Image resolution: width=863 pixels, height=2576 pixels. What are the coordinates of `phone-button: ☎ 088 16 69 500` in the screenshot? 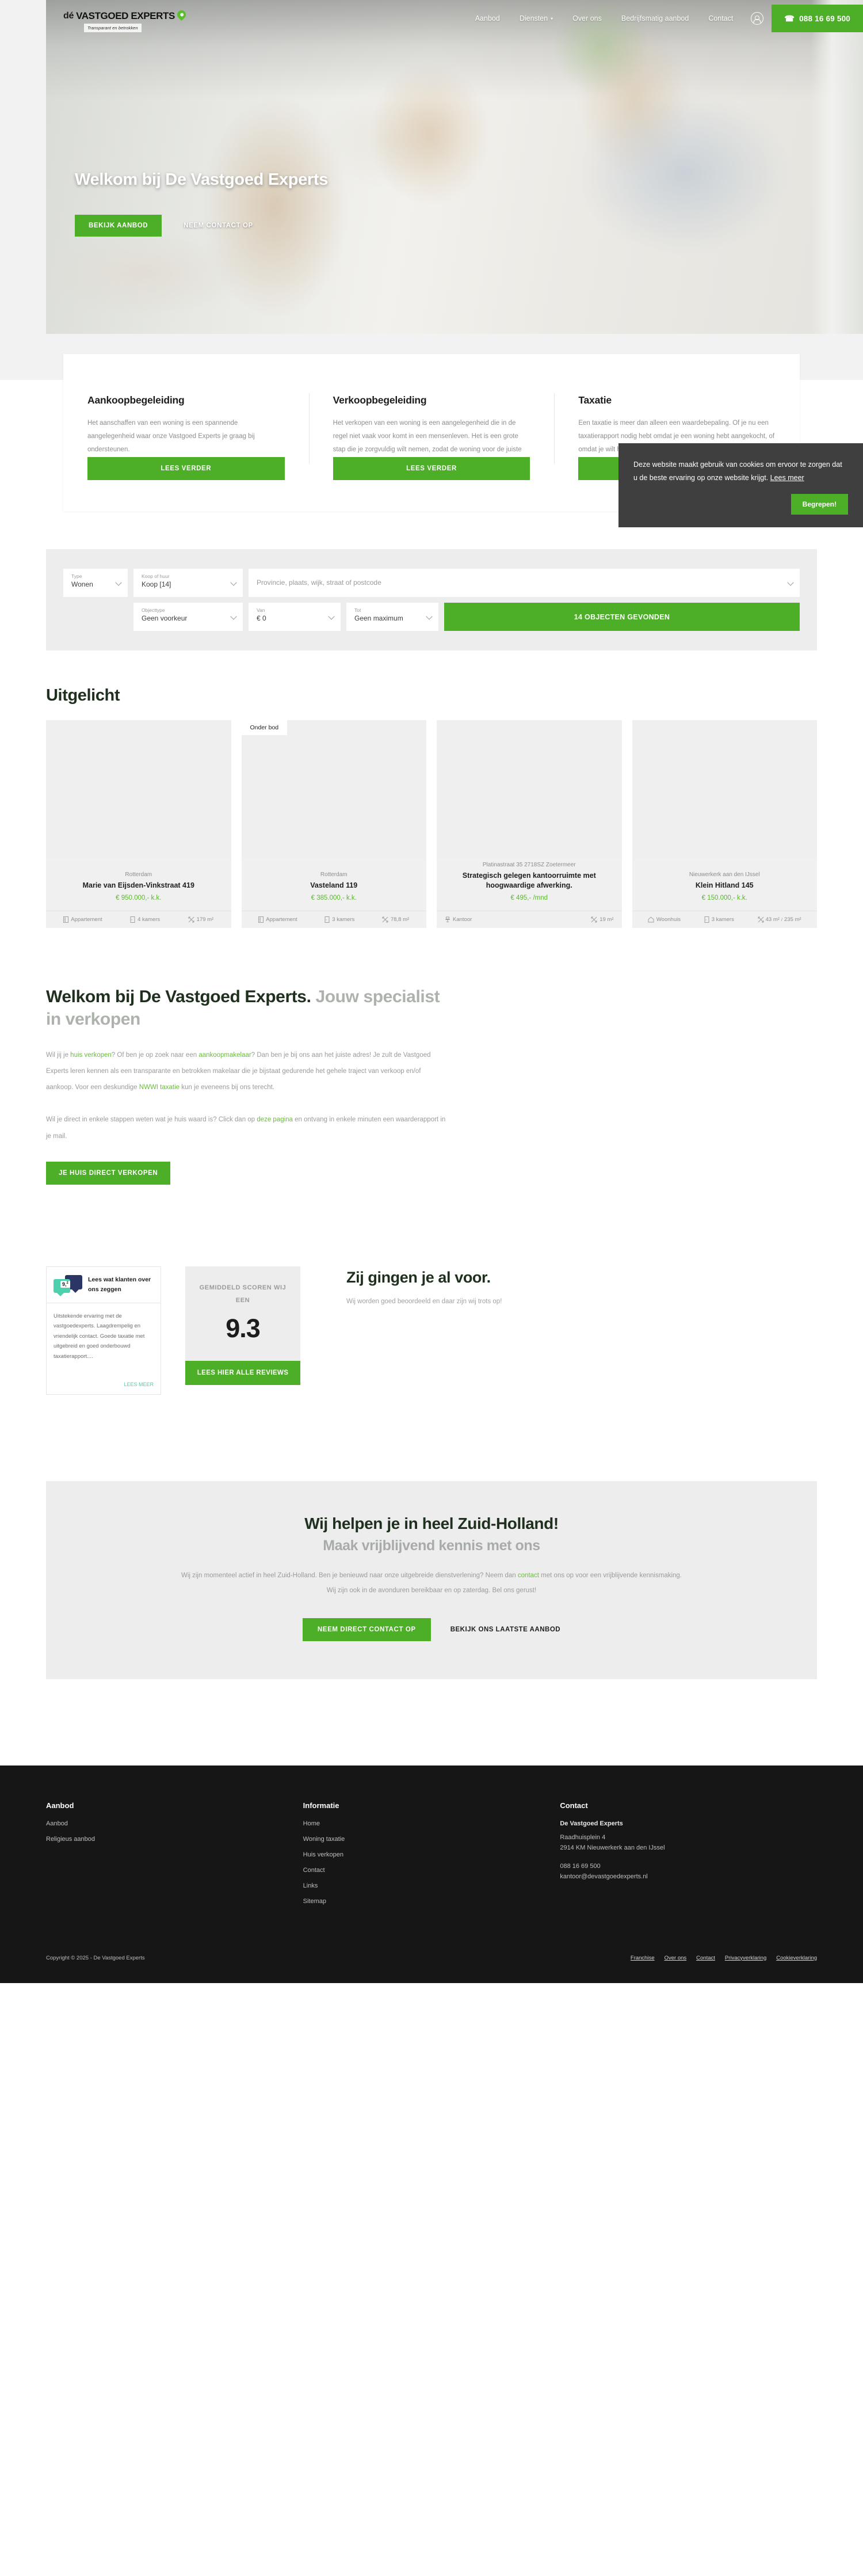 It's located at (818, 18).